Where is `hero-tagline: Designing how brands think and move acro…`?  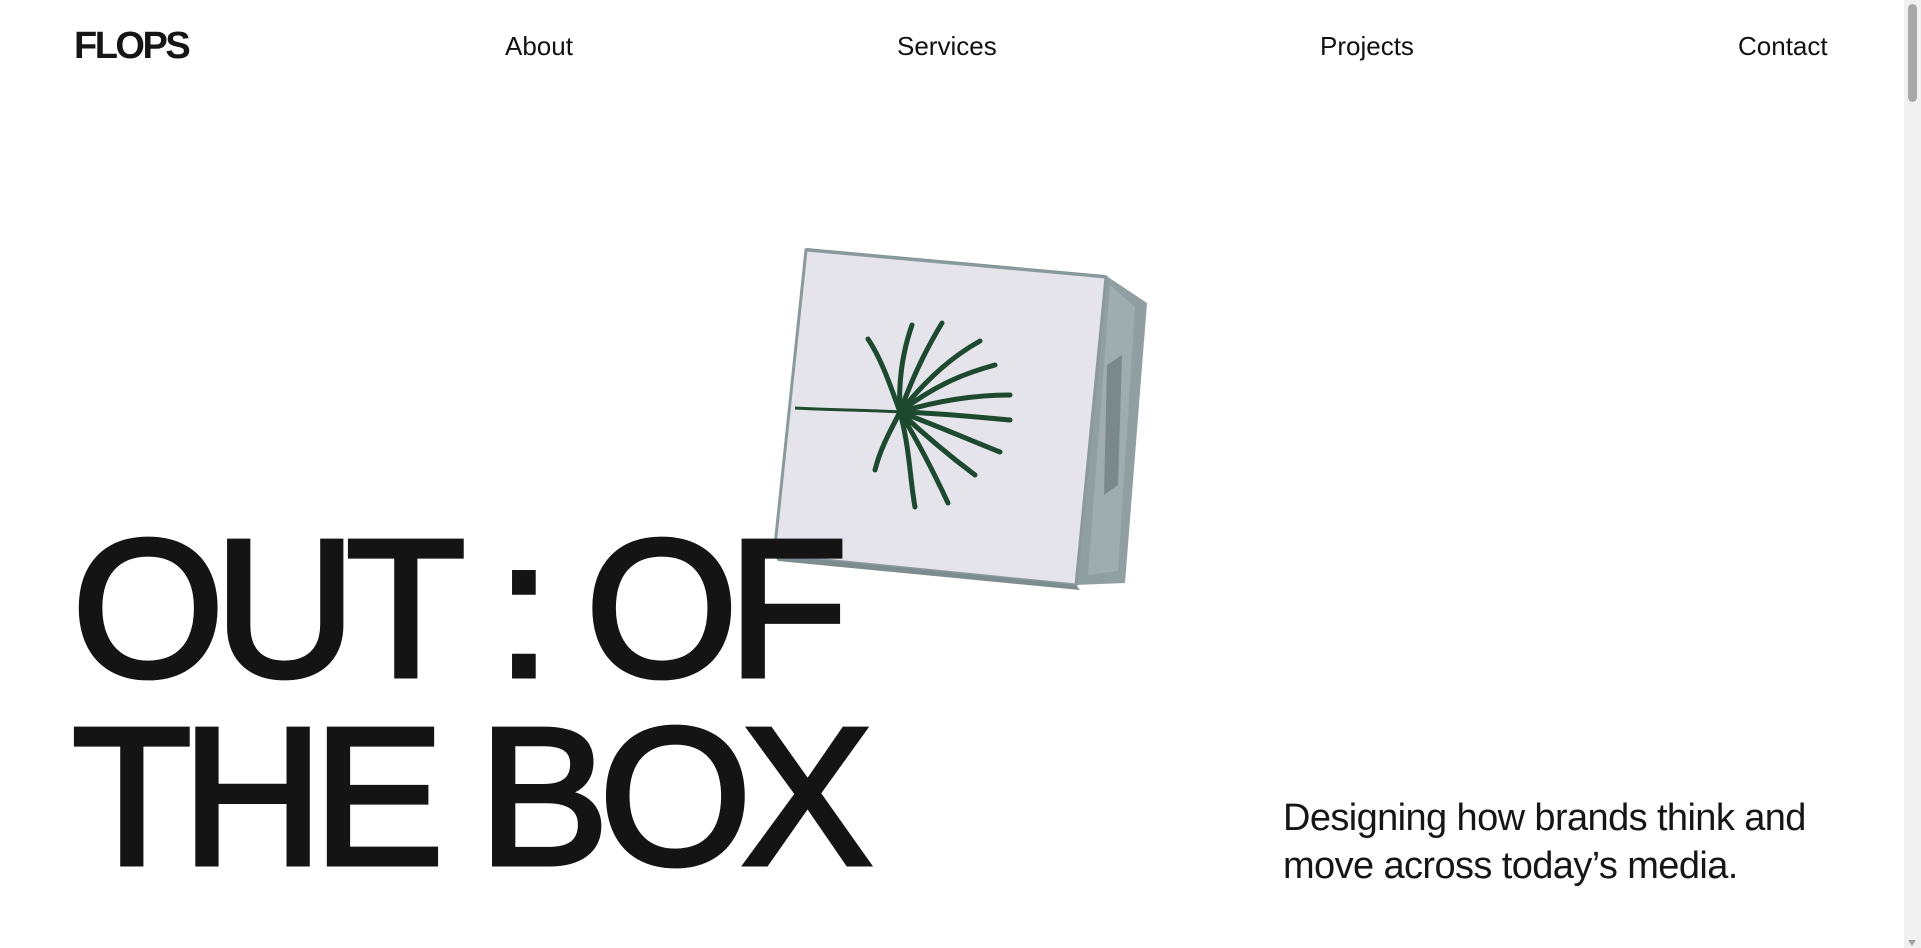
hero-tagline: Designing how brands think and move acro… is located at coordinates (1544, 842).